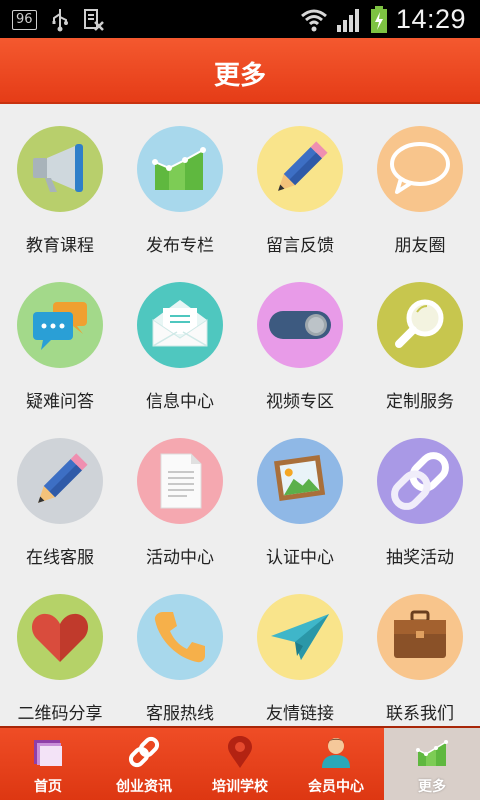 The height and width of the screenshot is (800, 480). I want to click on tab-member-center: 会员中心, so click(336, 764).